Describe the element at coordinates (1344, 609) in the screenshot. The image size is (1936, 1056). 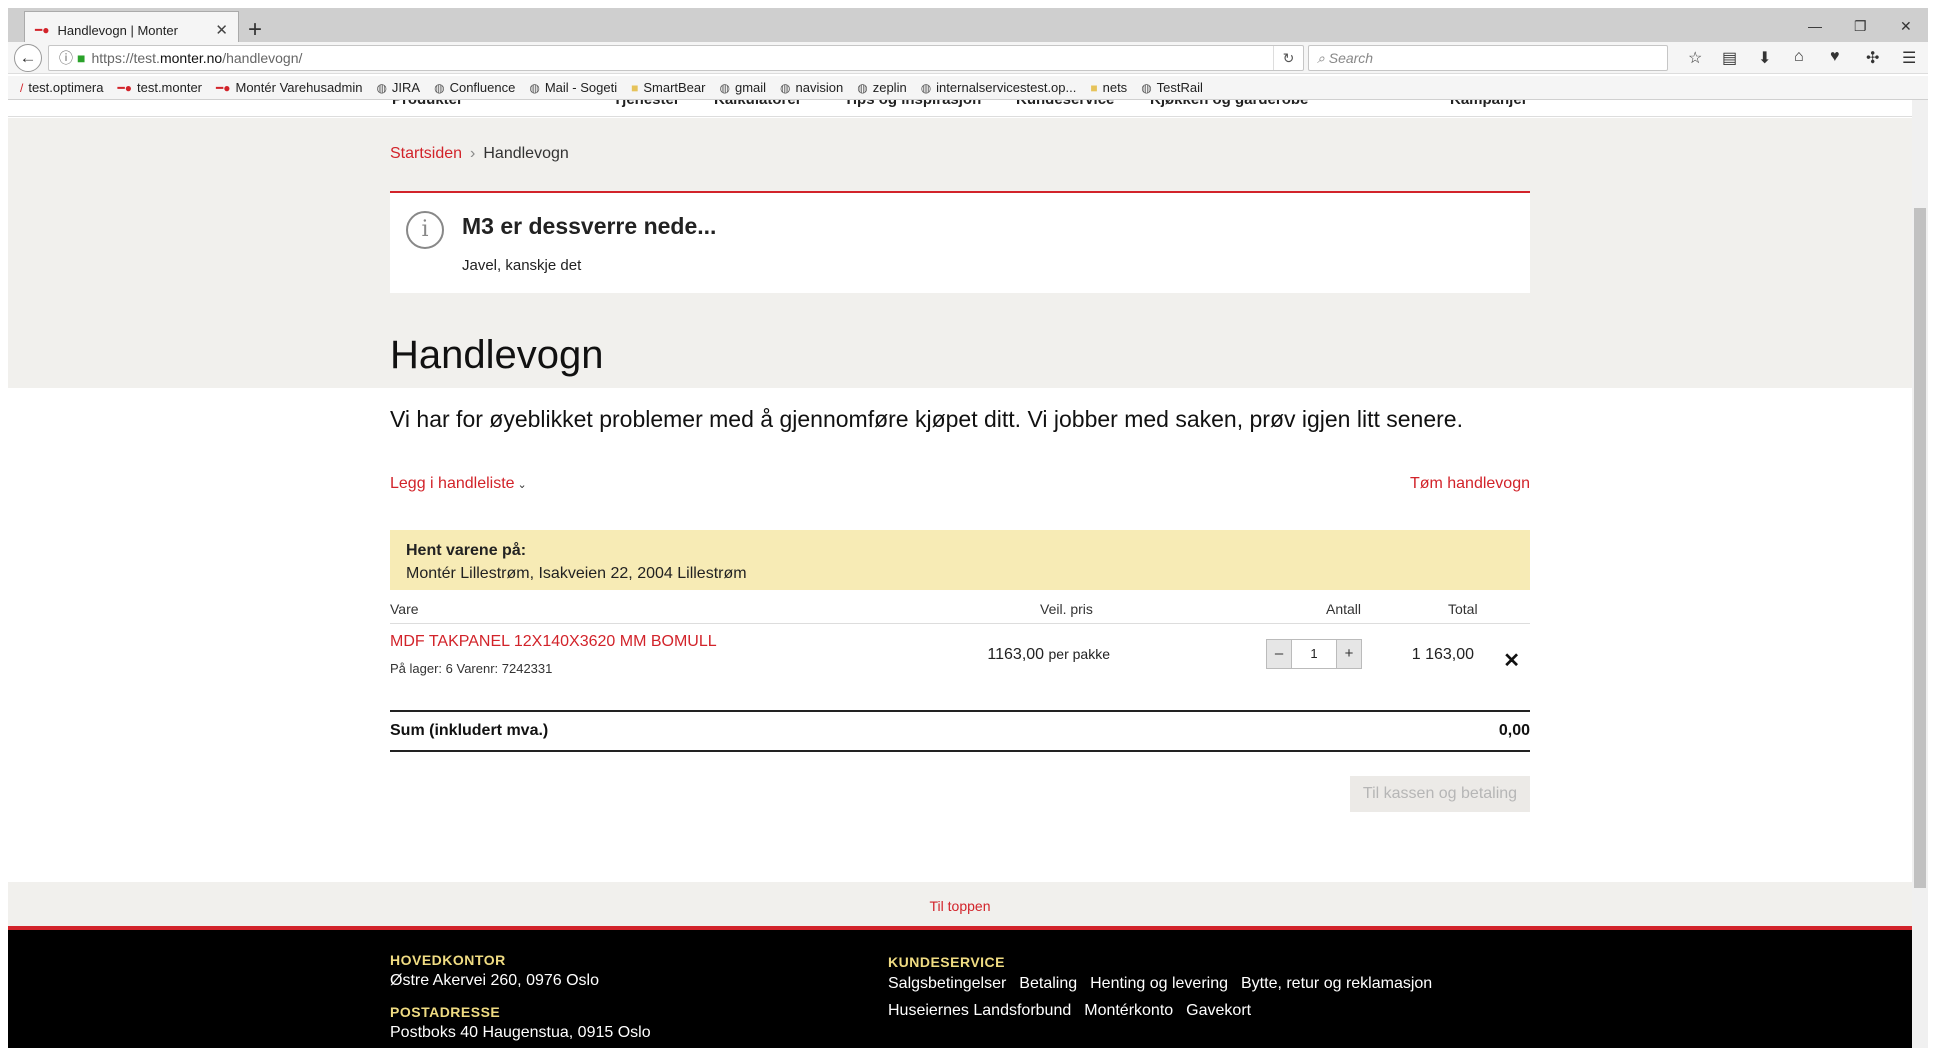
I see `header-qty: Antall` at that location.